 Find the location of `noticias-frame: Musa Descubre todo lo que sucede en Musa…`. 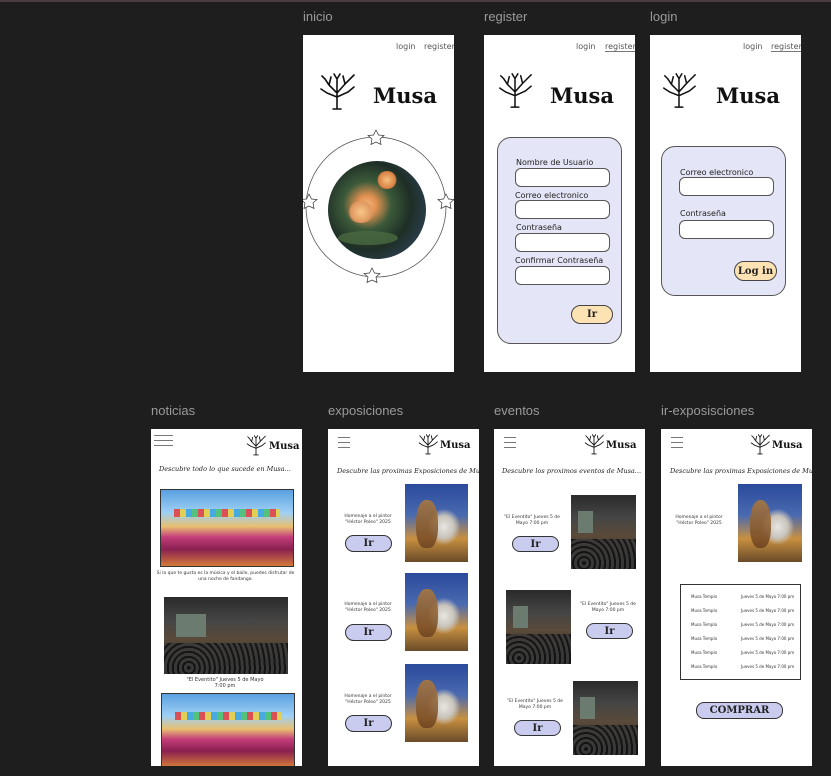

noticias-frame: Musa Descubre todo lo que sucede en Musa… is located at coordinates (226, 597).